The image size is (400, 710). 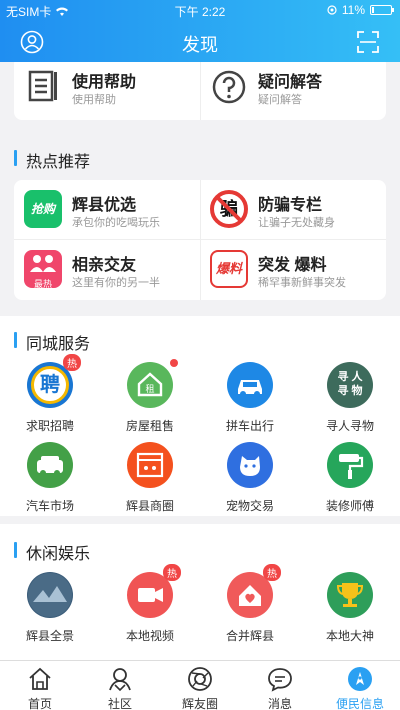 I want to click on city-service-label: 寻人寻物, so click(x=349, y=426).